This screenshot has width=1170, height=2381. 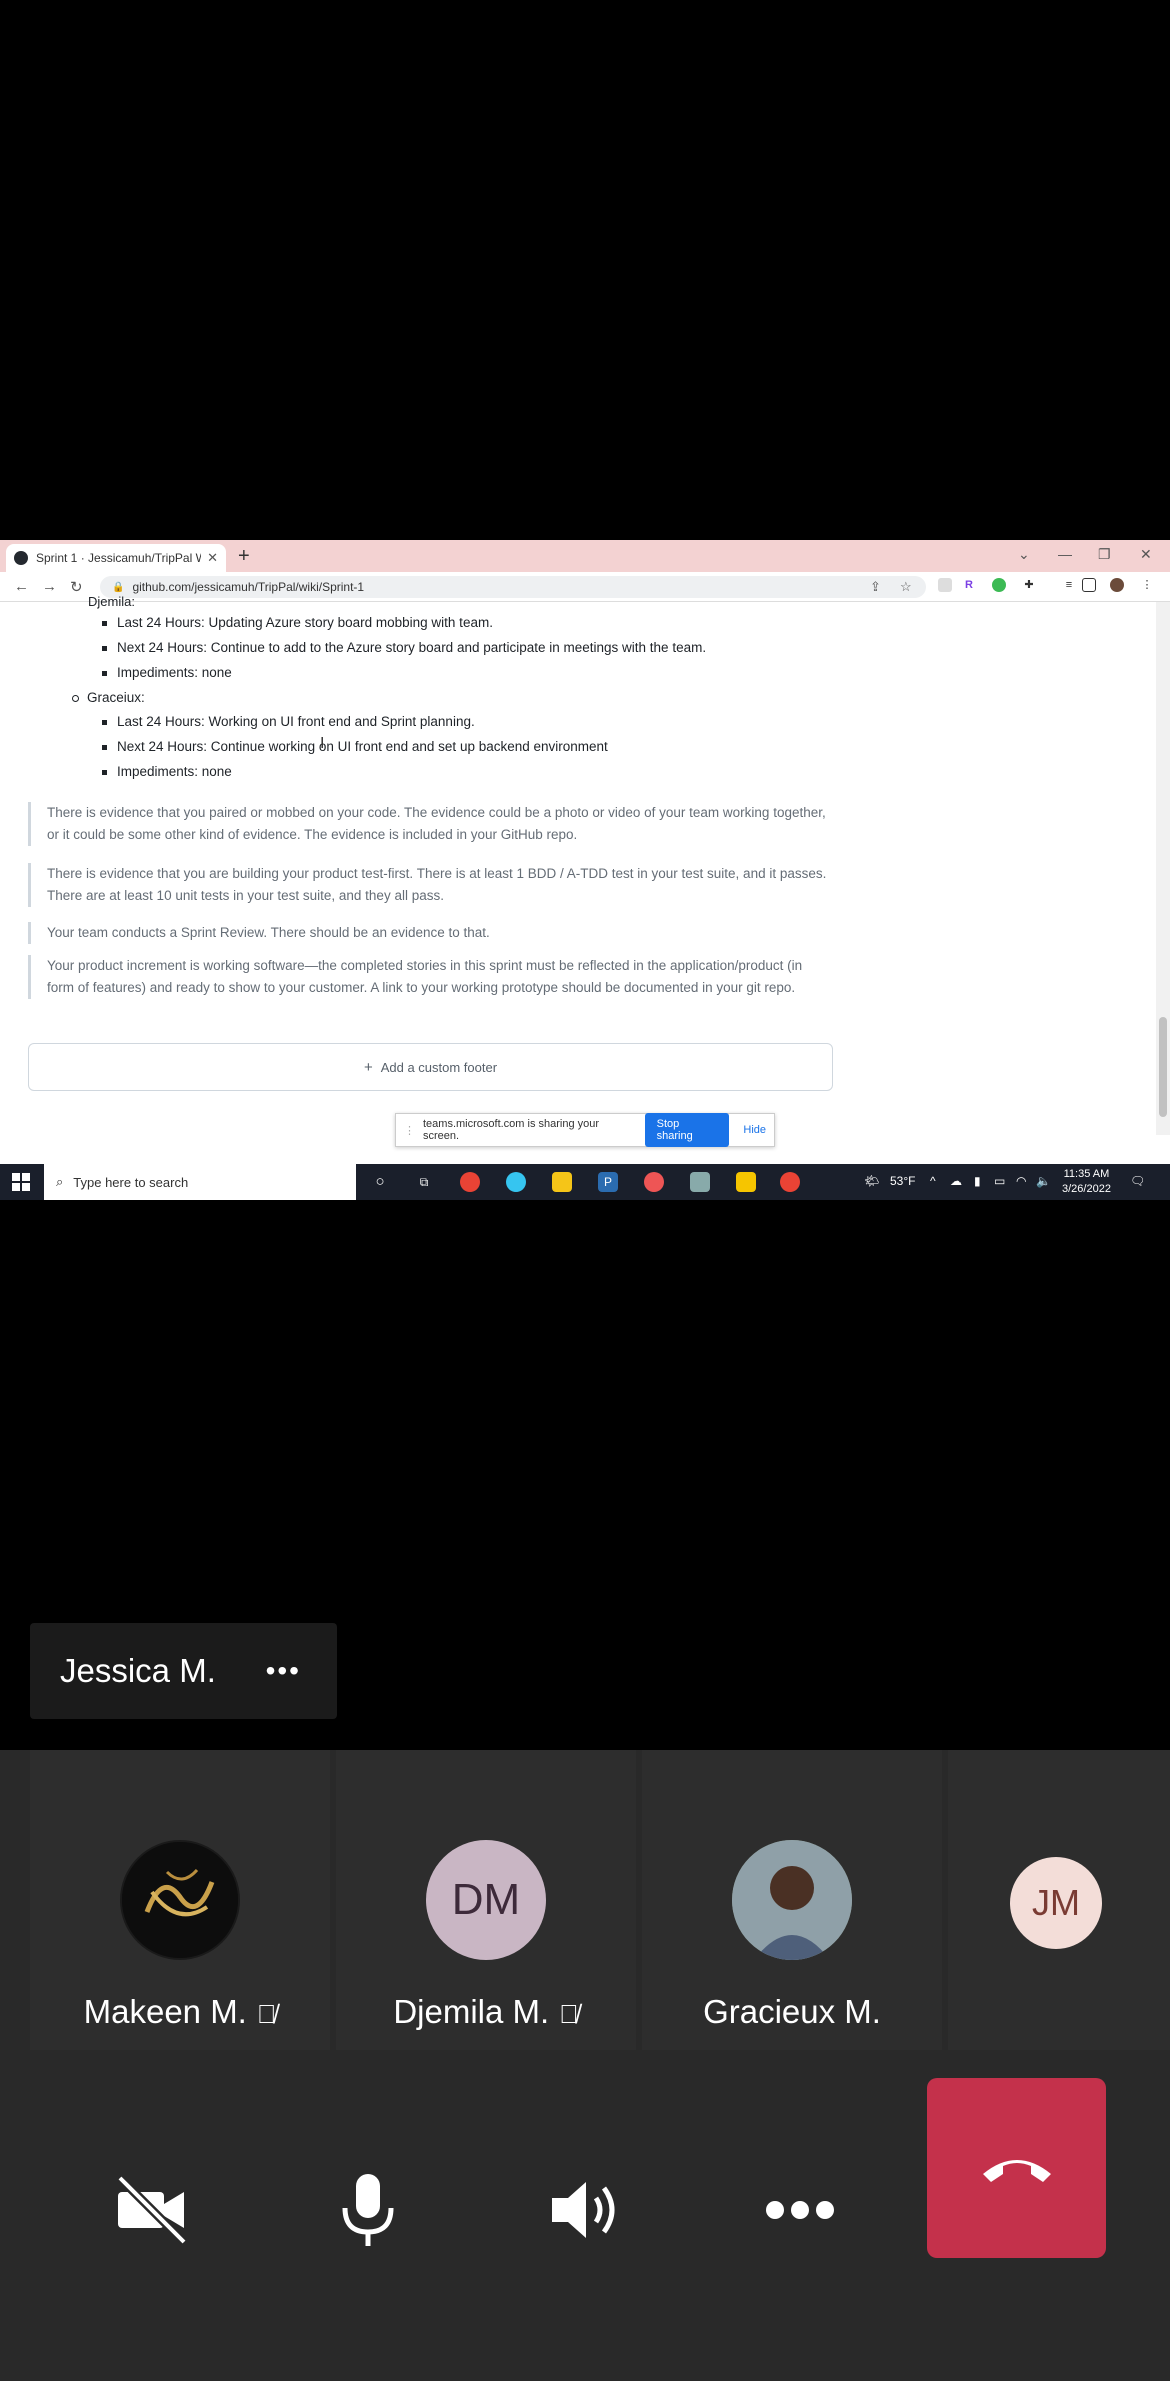 I want to click on presenter-name-pill: Jessica M. •••, so click(x=183, y=1671).